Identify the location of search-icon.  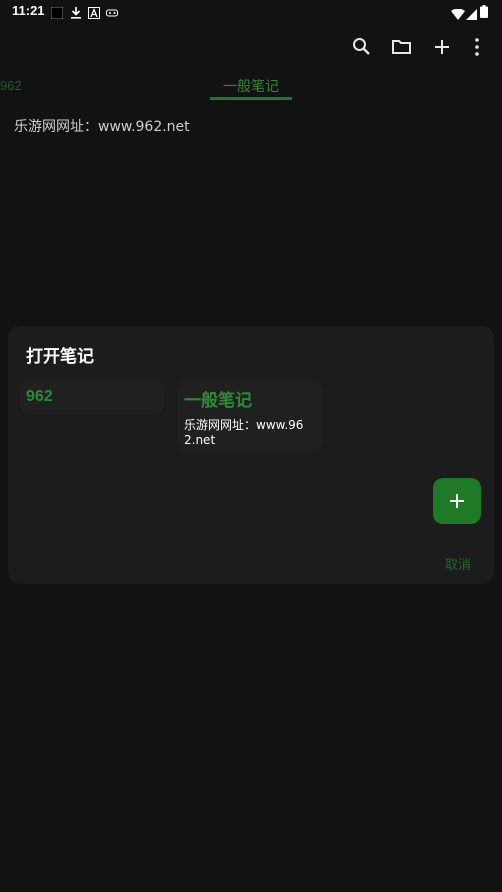
(362, 47).